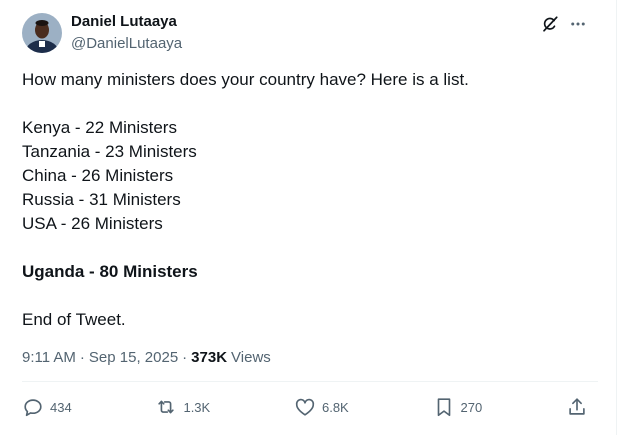  What do you see at coordinates (33, 408) in the screenshot?
I see `reply-icon` at bounding box center [33, 408].